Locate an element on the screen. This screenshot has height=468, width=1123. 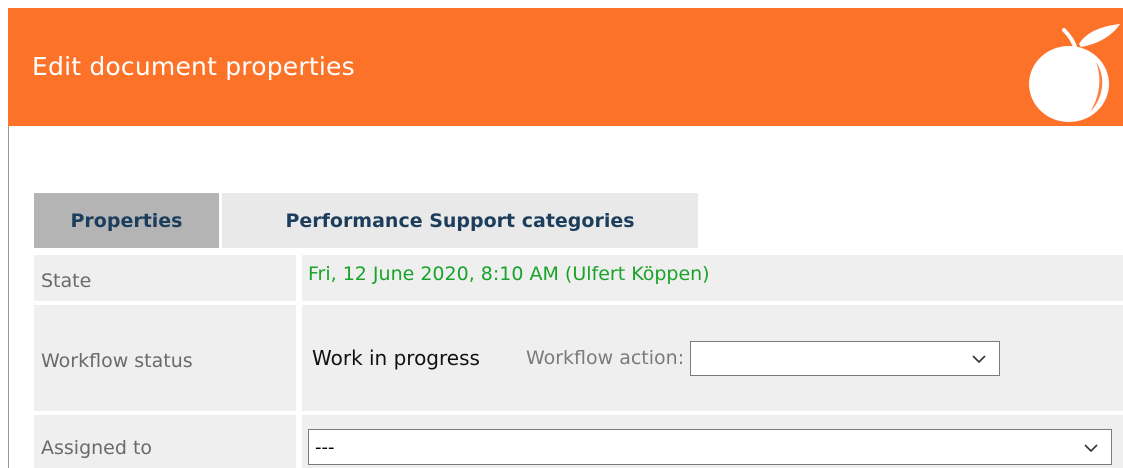
dialog-title: Edit document properties is located at coordinates (193, 66).